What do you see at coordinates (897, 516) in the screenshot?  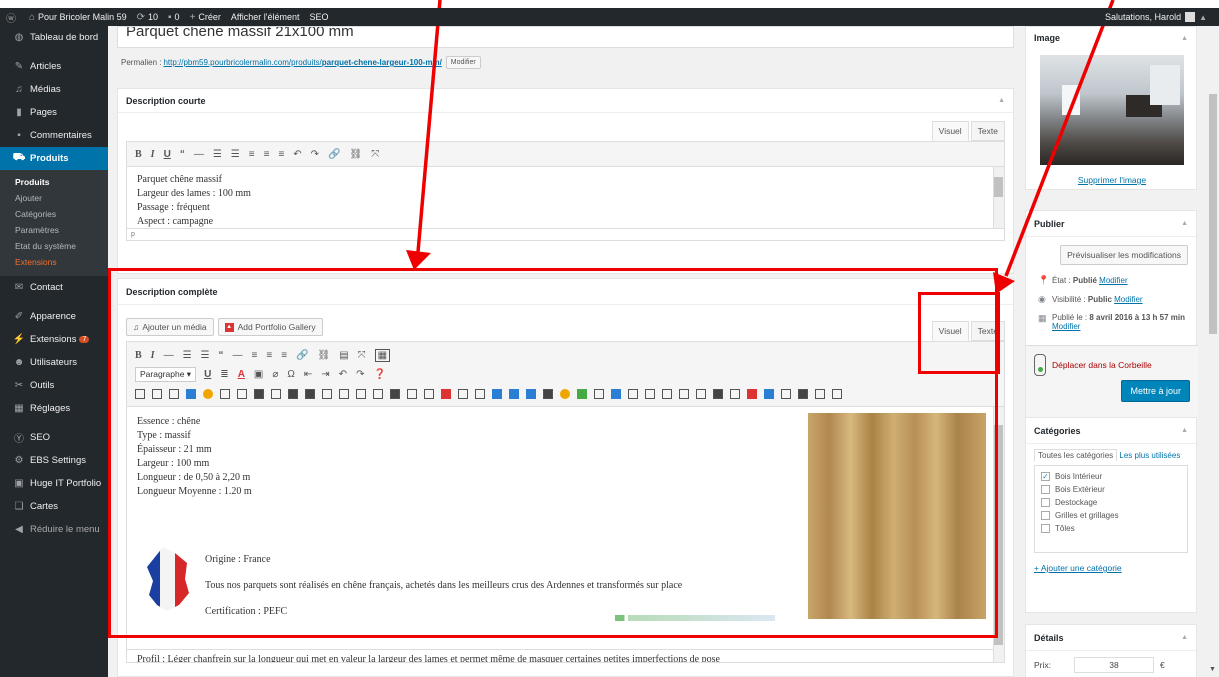 I see `wood-sample-image` at bounding box center [897, 516].